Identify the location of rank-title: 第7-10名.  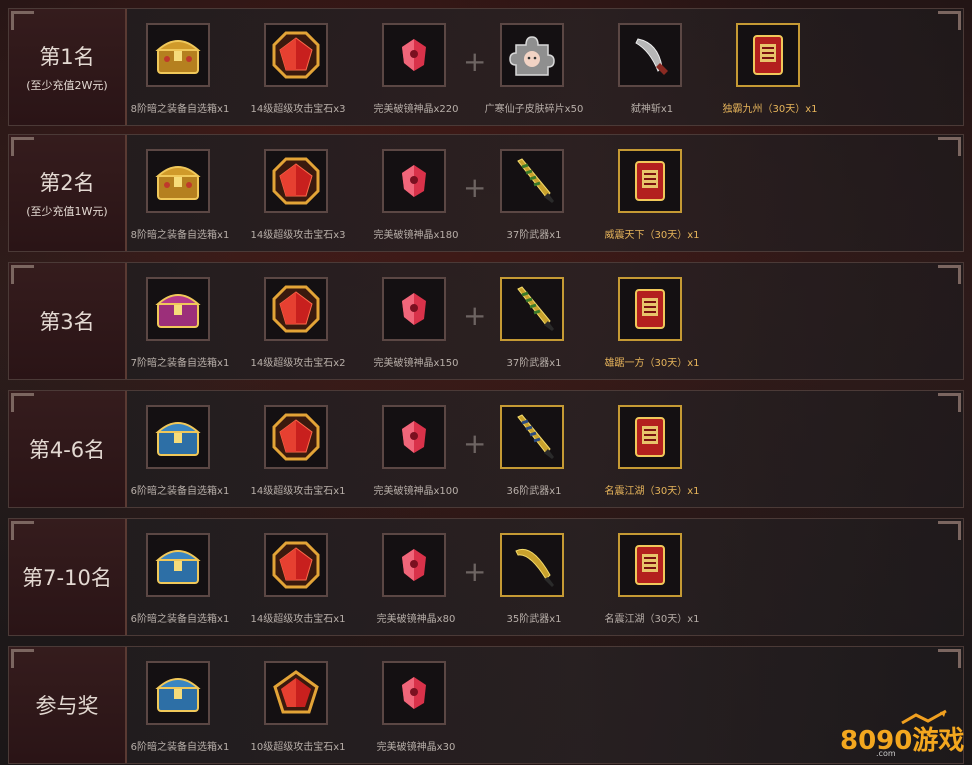
(67, 578).